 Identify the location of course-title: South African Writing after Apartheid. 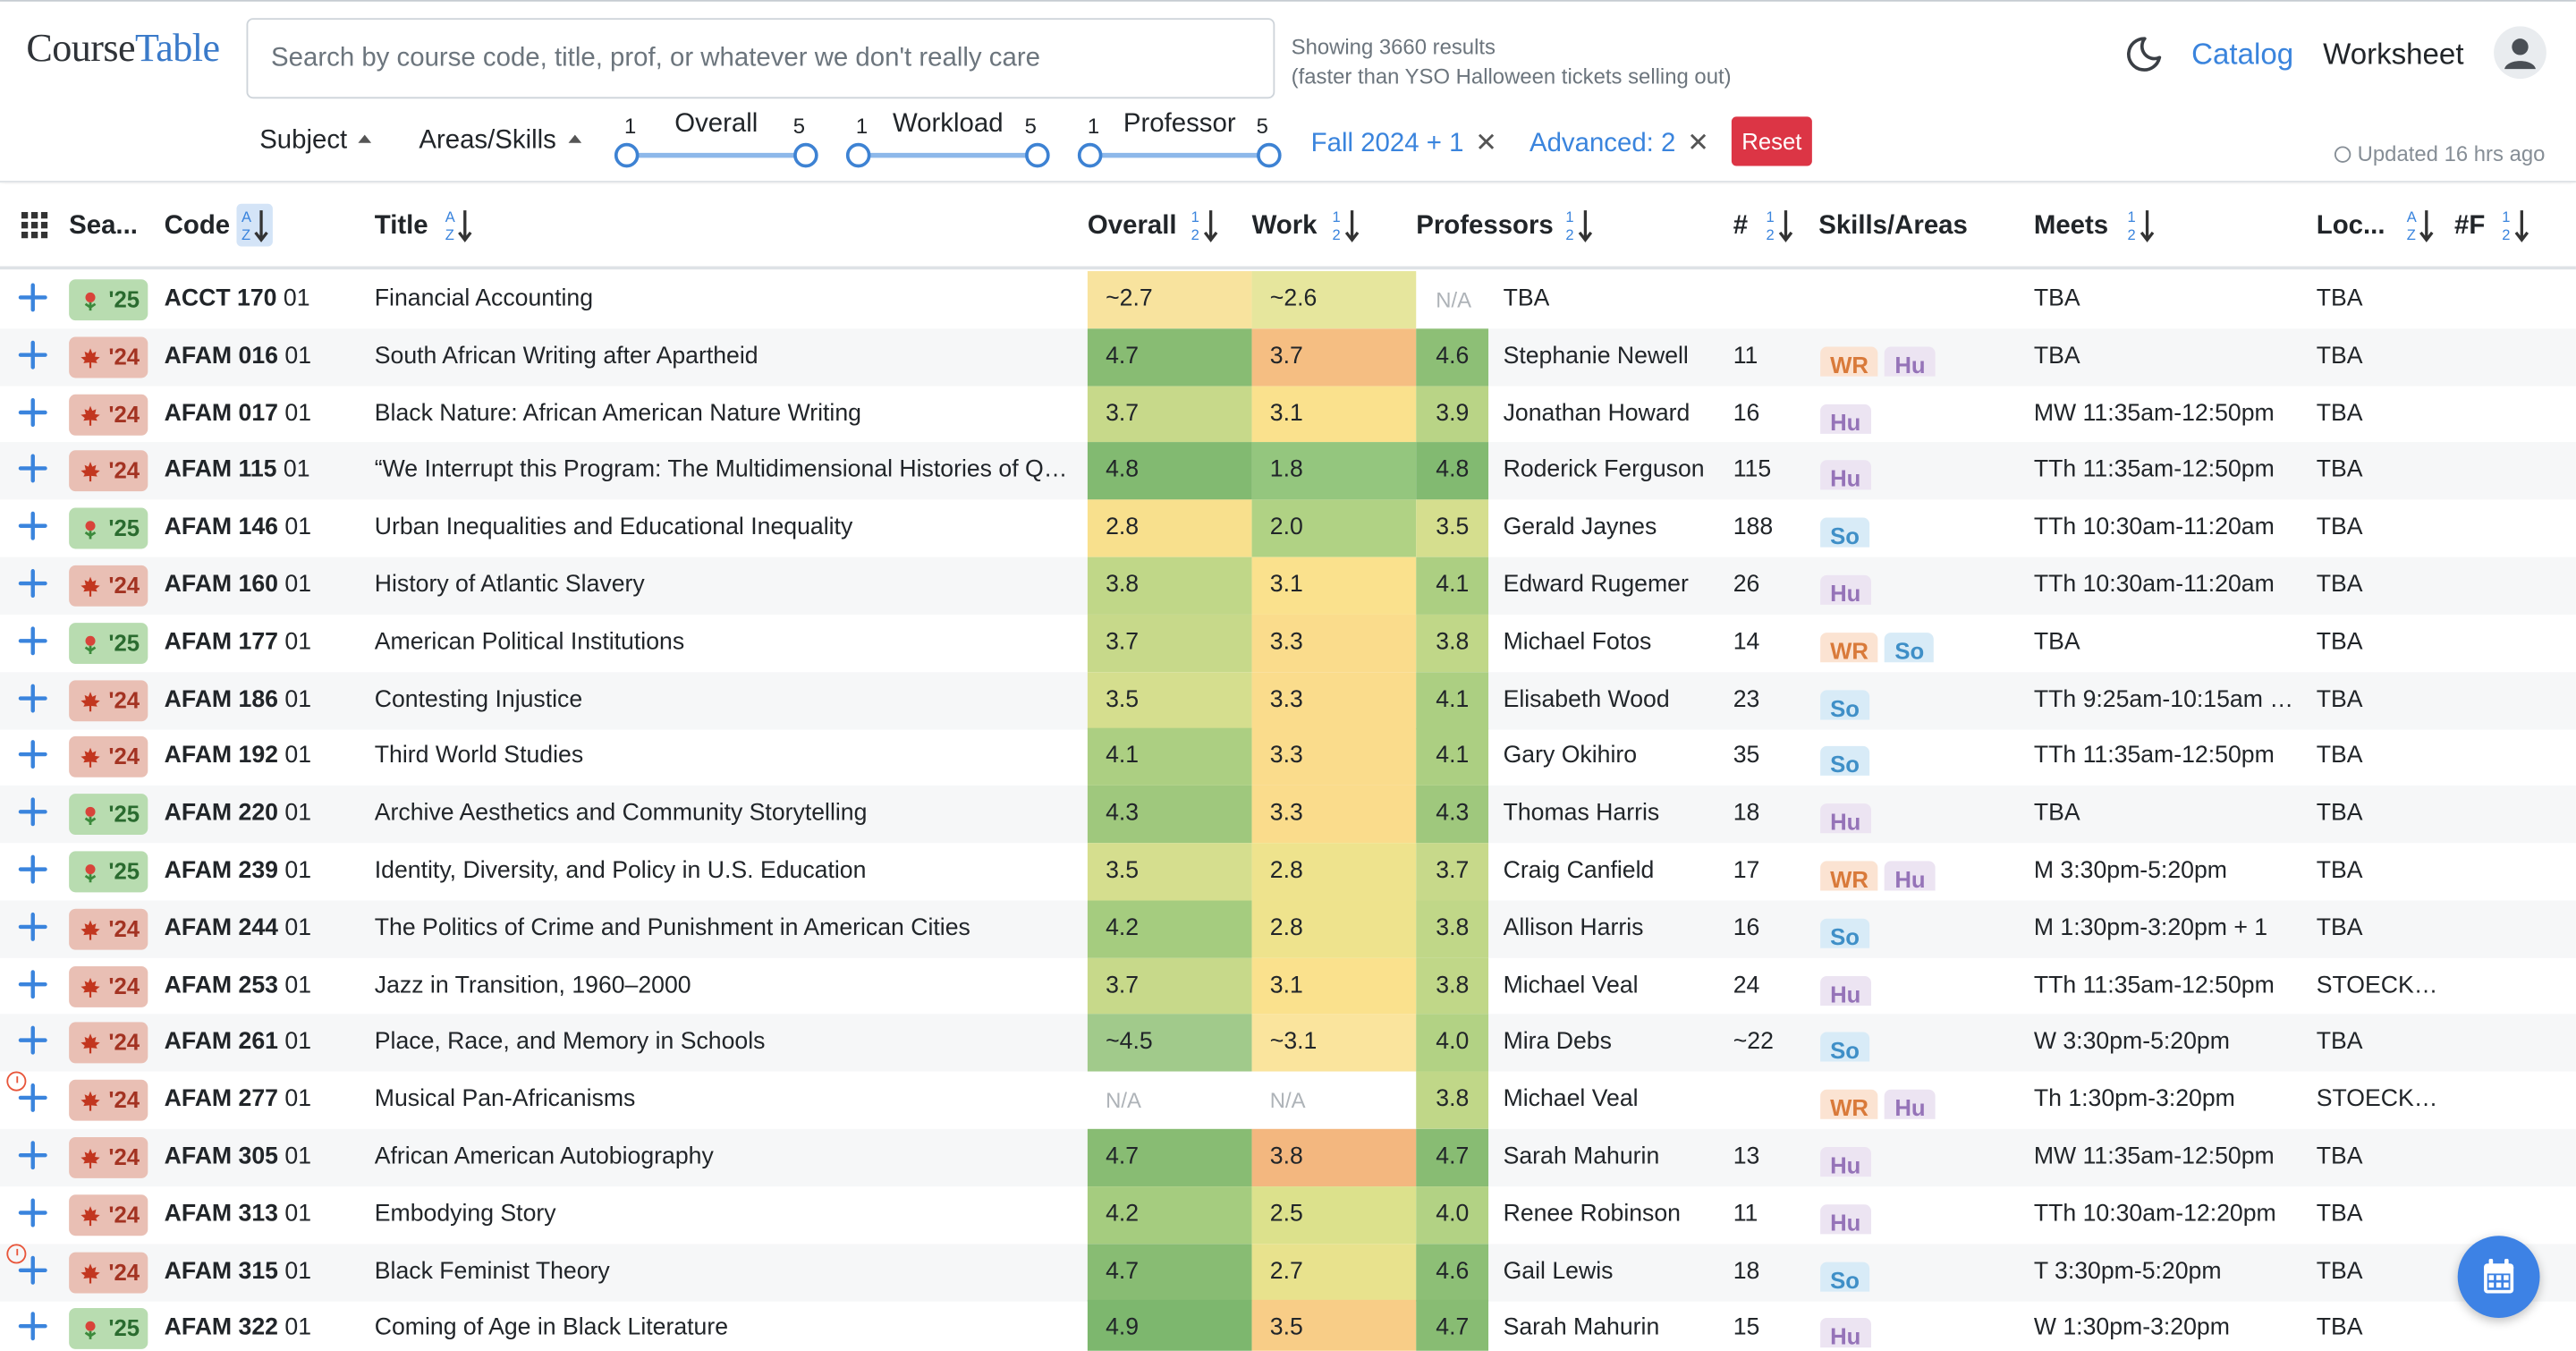
(723, 357).